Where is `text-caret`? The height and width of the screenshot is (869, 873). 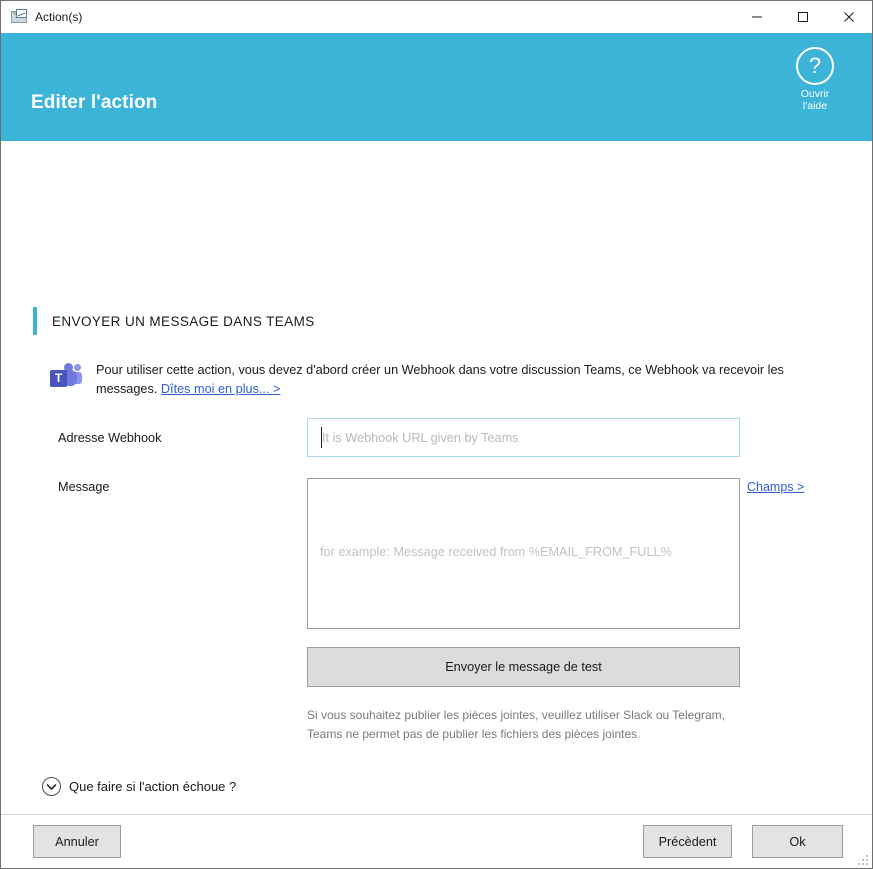 text-caret is located at coordinates (321, 437).